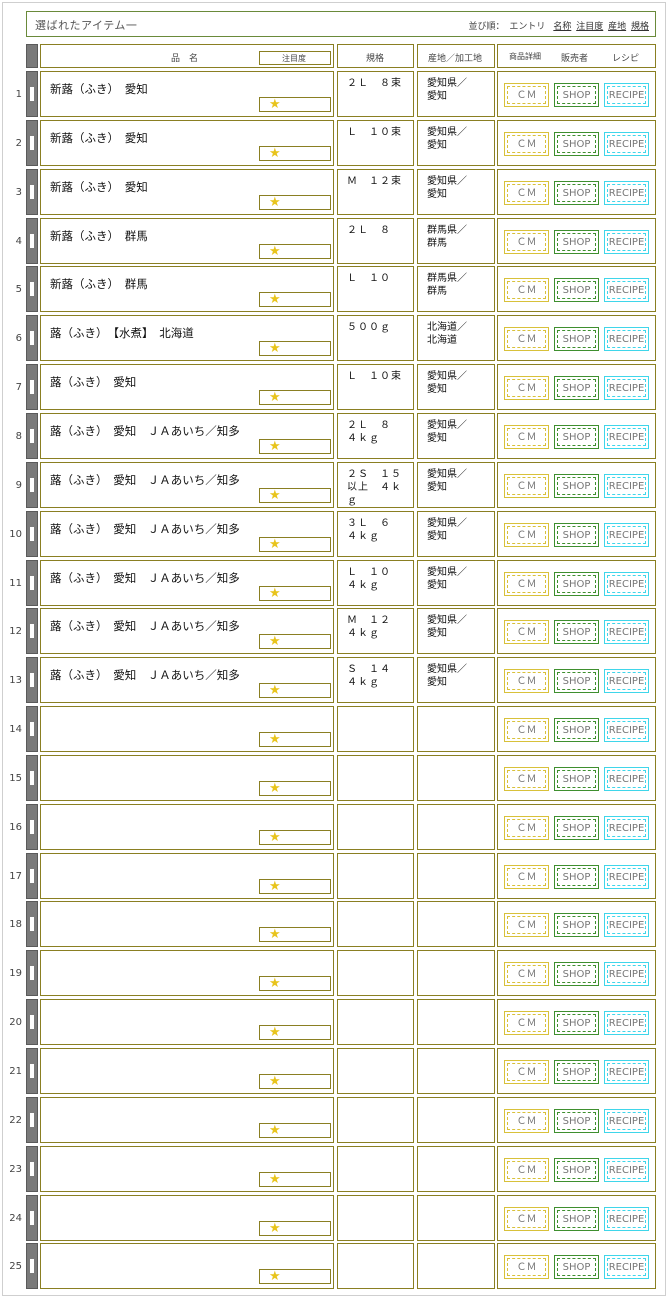 The image size is (668, 1298). Describe the element at coordinates (99, 284) in the screenshot. I see `item-name: 新蕗（ふき） 群馬` at that location.